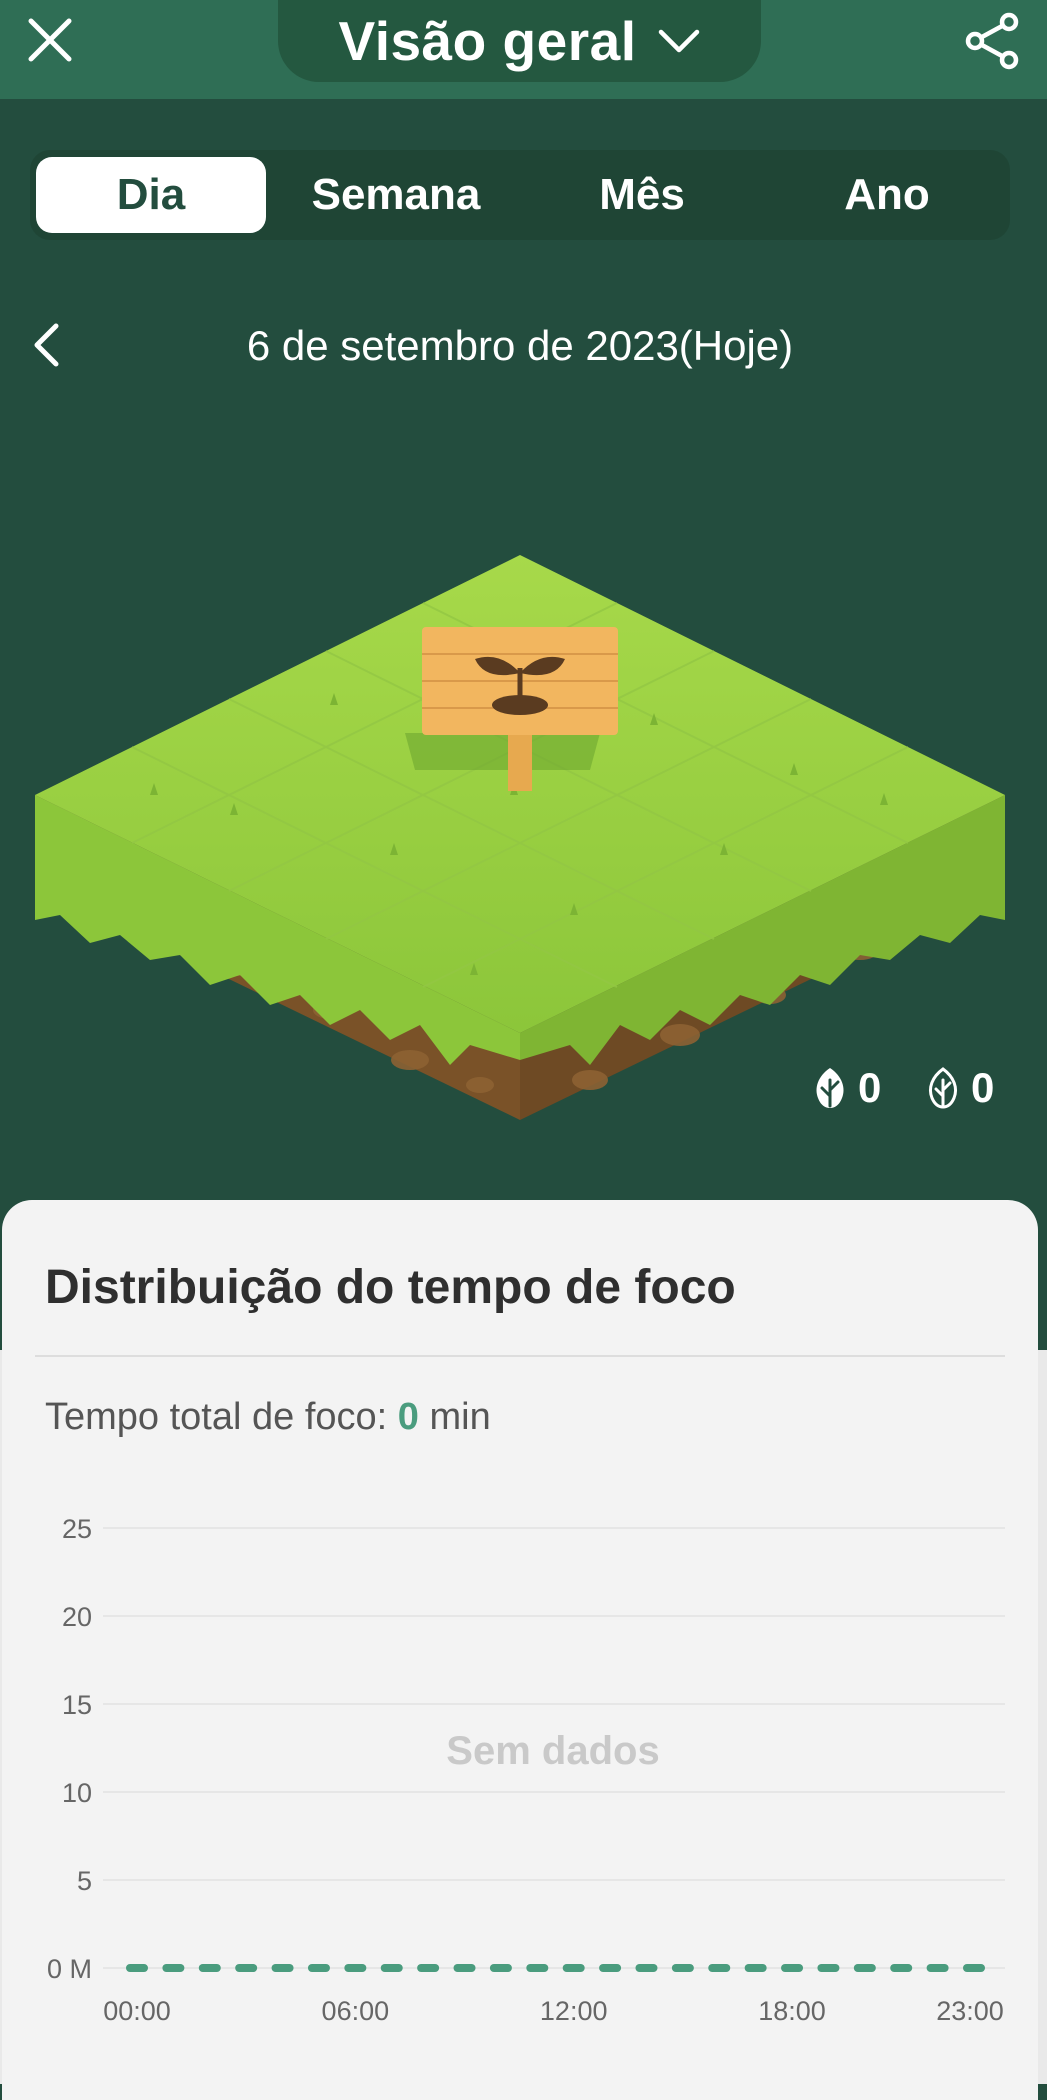  I want to click on tab-ano: Ano, so click(887, 195).